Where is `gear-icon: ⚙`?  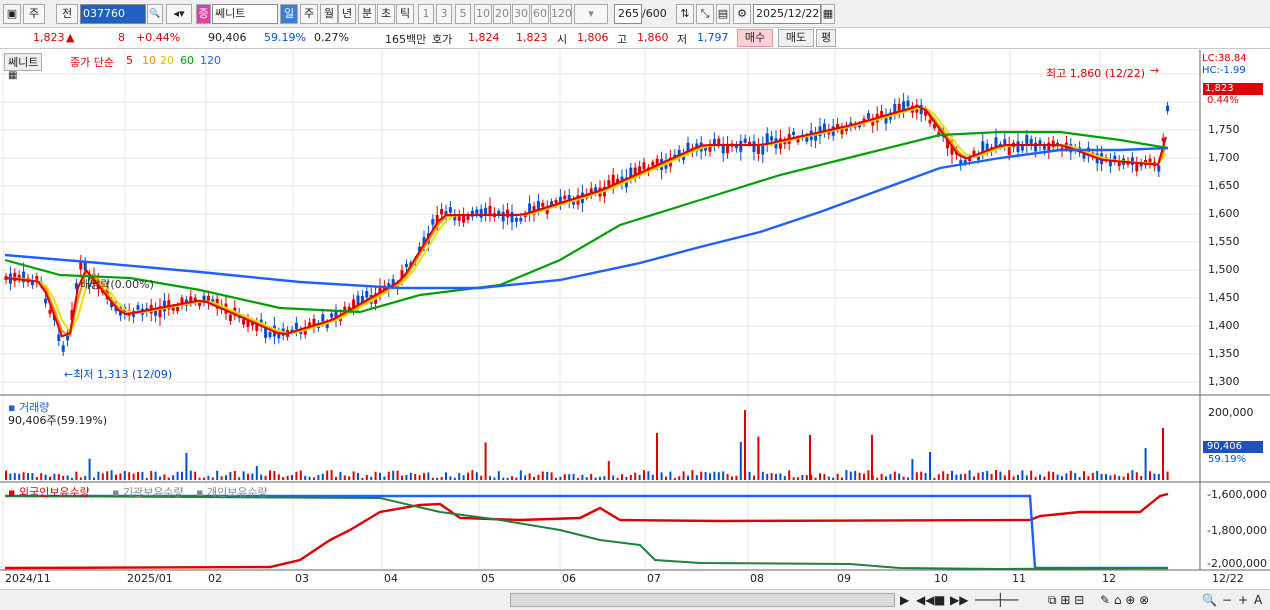
gear-icon: ⚙ is located at coordinates (742, 14).